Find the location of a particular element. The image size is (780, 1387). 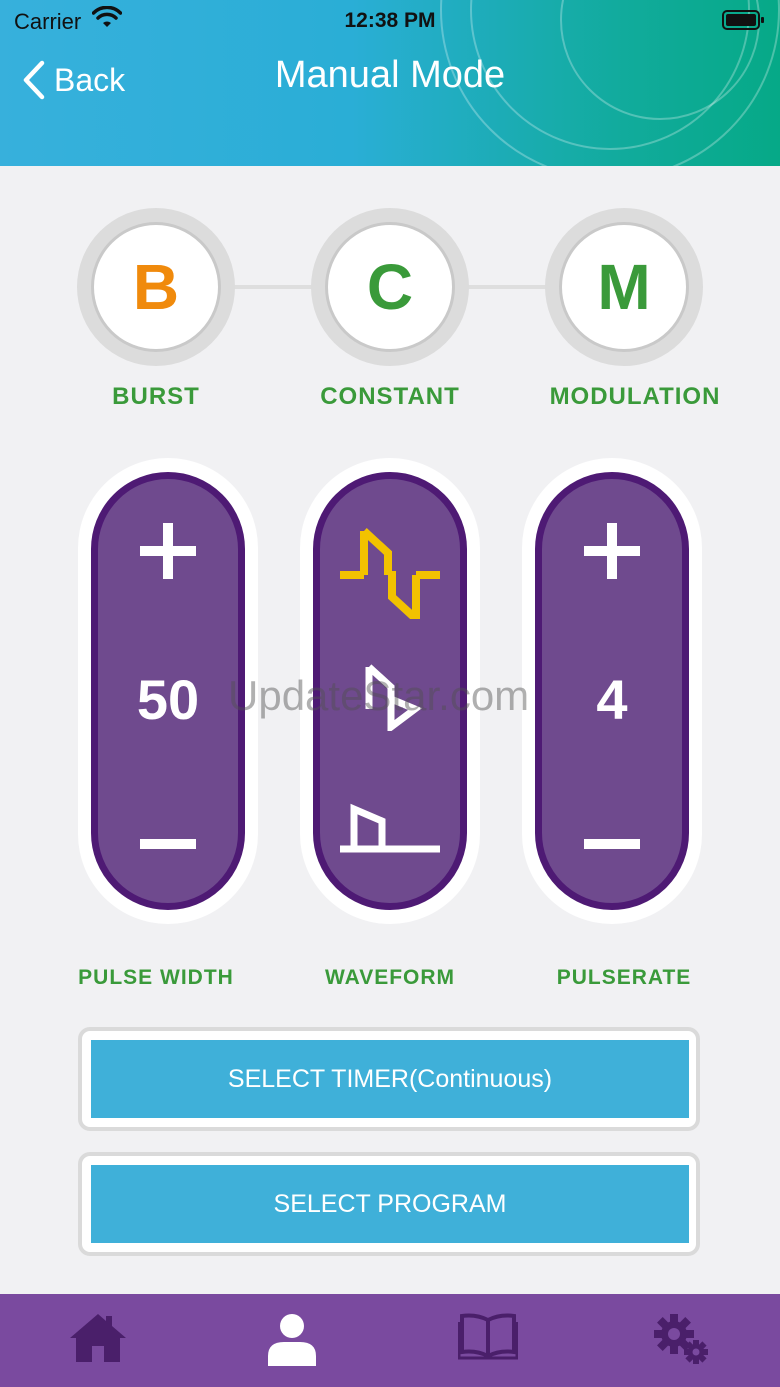

mode-burst-label: BURST is located at coordinates (156, 396).